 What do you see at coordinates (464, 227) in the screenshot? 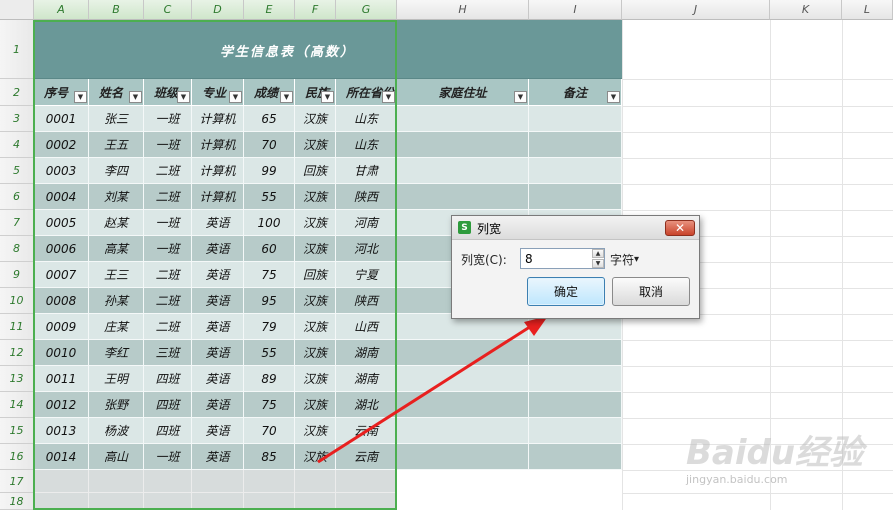
I see `wps-icon: S` at bounding box center [464, 227].